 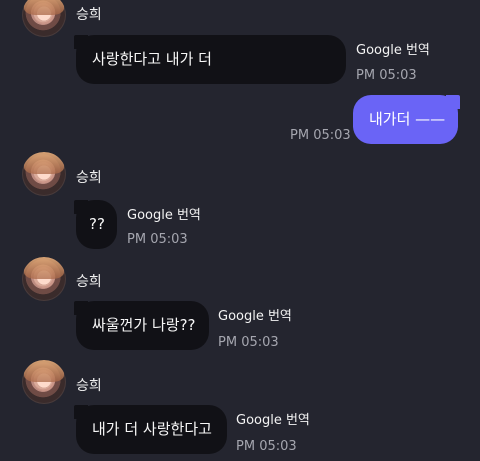 I want to click on message-bubble: 사랑한다고 내가 더, so click(x=210, y=59).